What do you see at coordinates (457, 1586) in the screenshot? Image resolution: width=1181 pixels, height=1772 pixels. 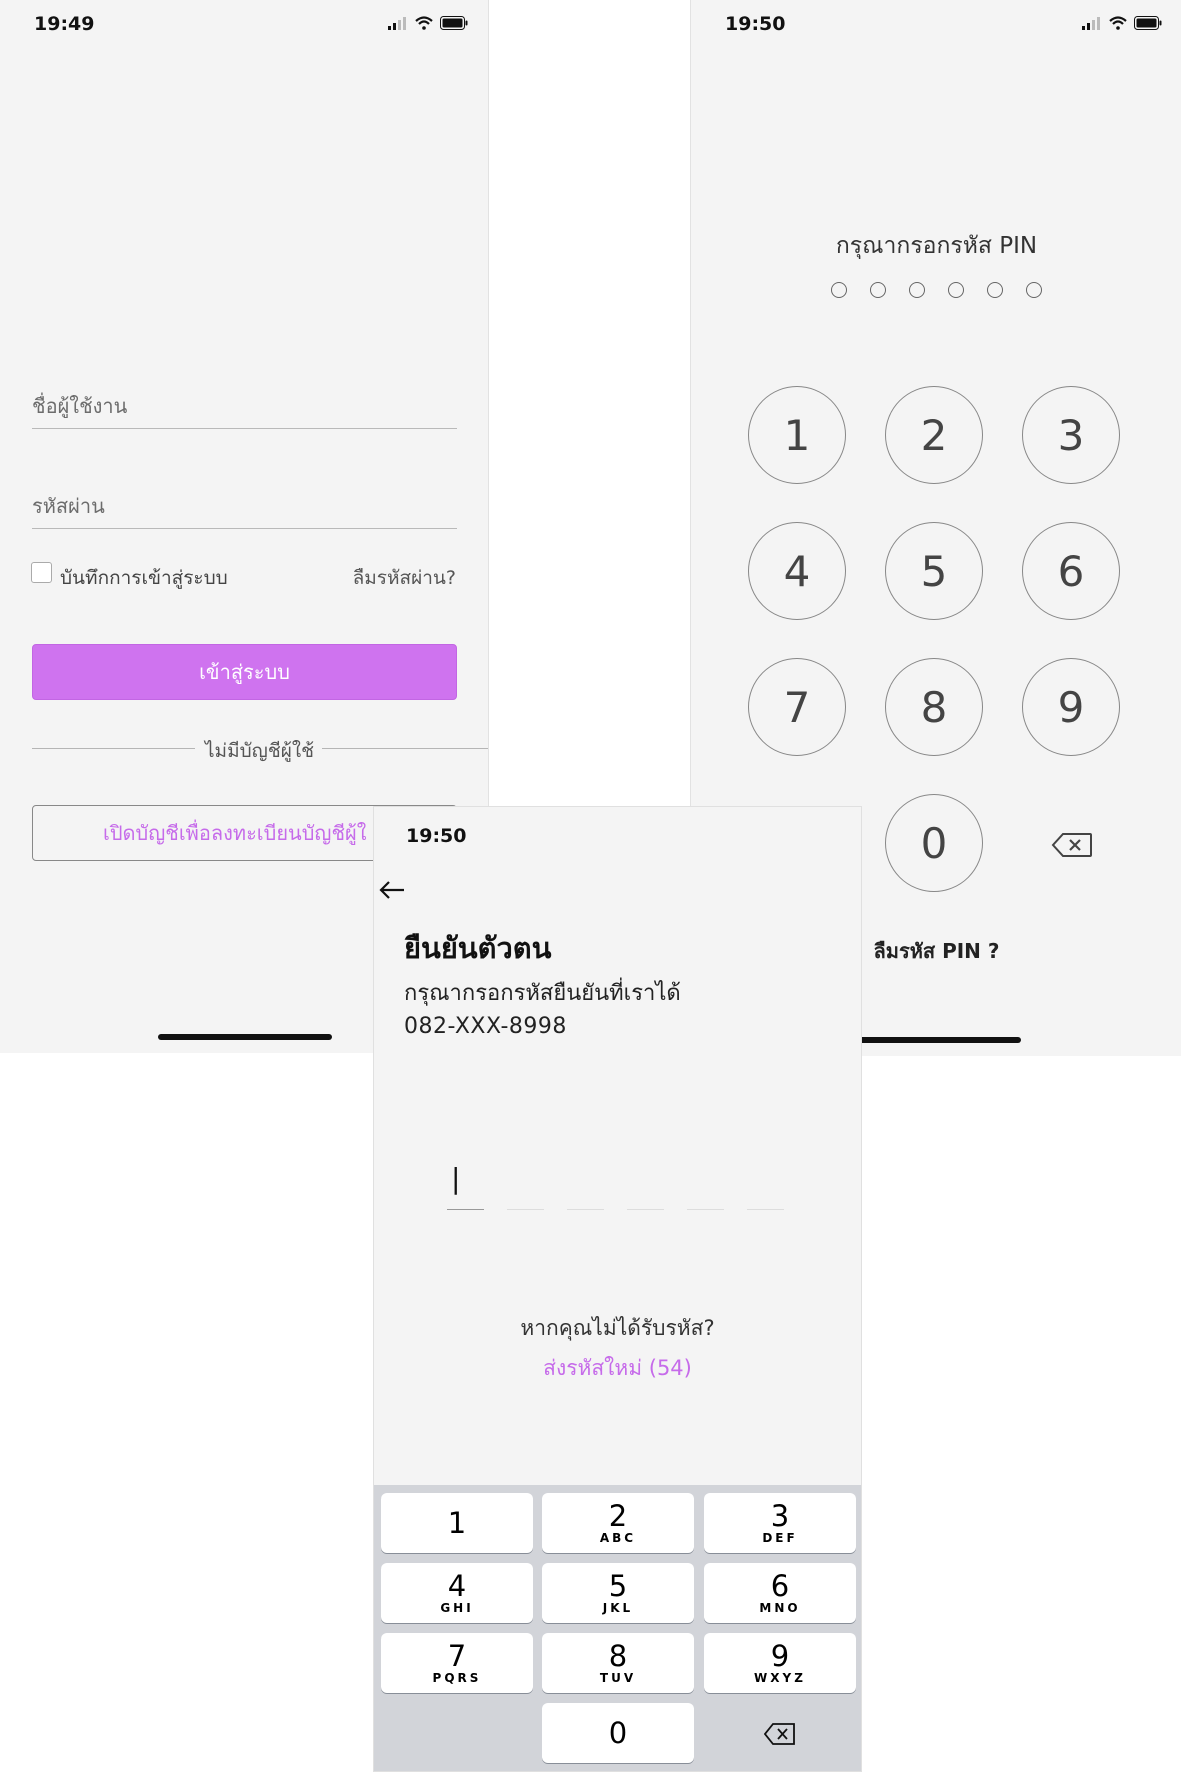 I see `key-number: 4` at bounding box center [457, 1586].